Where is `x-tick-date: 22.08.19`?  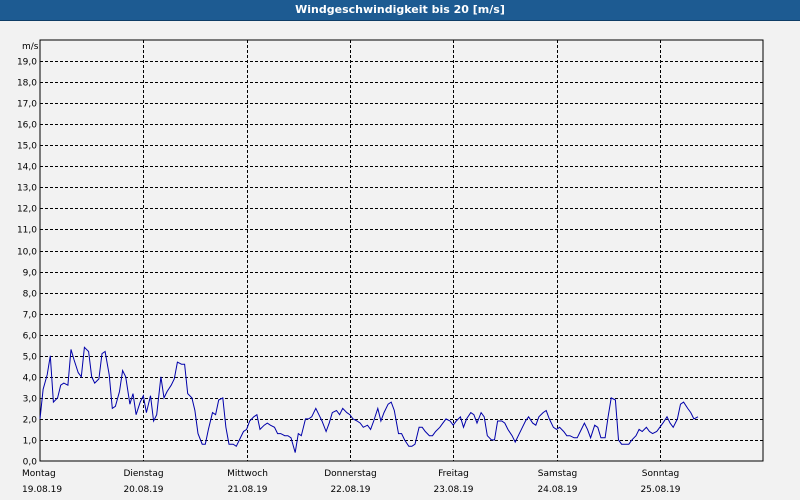 x-tick-date: 22.08.19 is located at coordinates (350, 490).